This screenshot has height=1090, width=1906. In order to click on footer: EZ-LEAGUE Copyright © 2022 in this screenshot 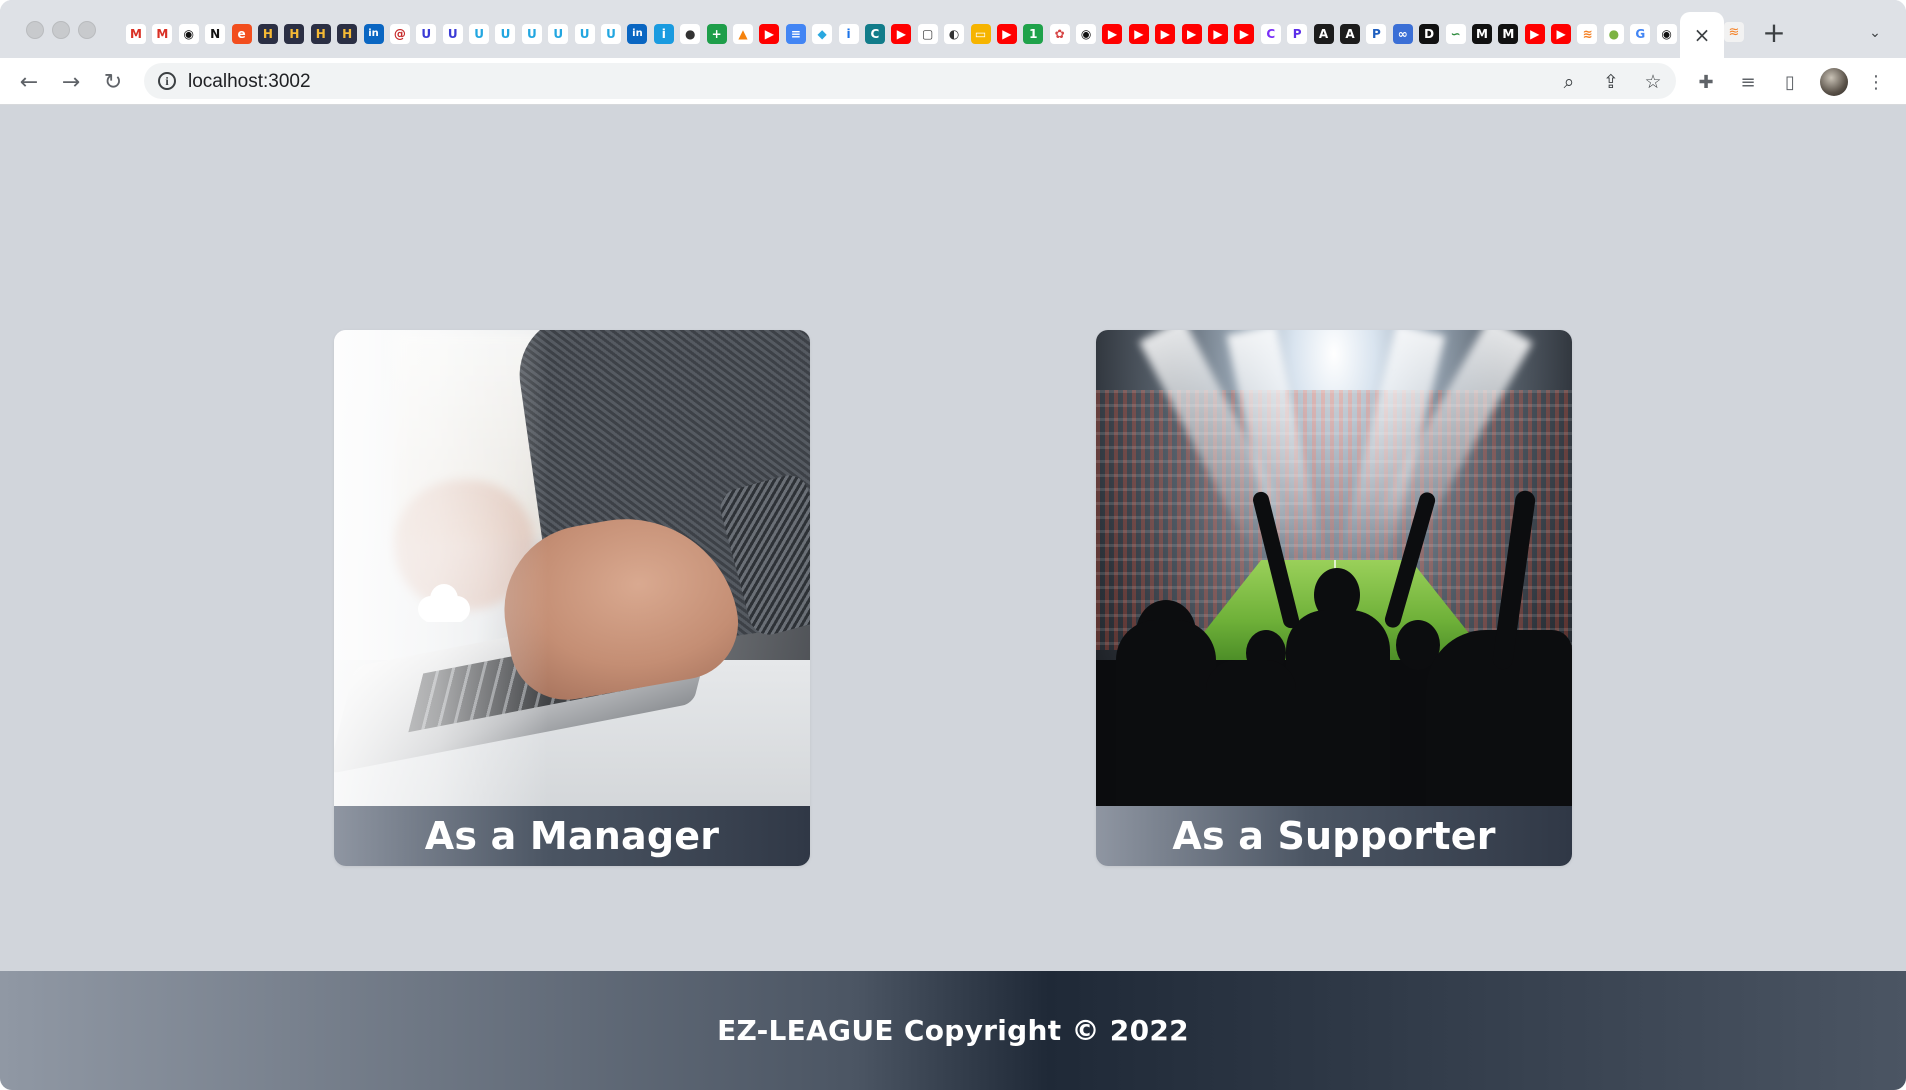, I will do `click(953, 1030)`.